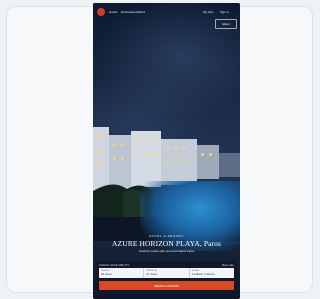 The height and width of the screenshot is (299, 320). Describe the element at coordinates (101, 12) in the screenshot. I see `brand-logo` at that location.